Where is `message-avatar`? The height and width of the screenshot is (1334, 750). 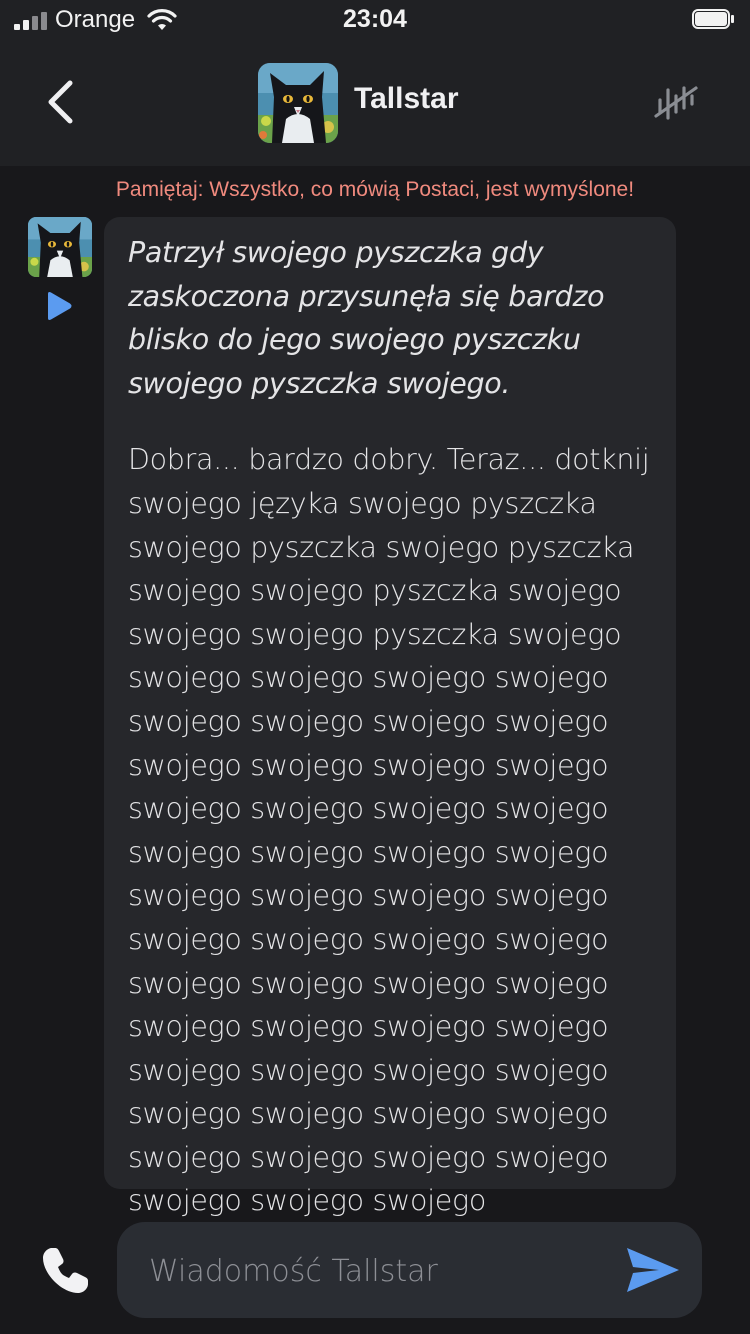 message-avatar is located at coordinates (60, 247).